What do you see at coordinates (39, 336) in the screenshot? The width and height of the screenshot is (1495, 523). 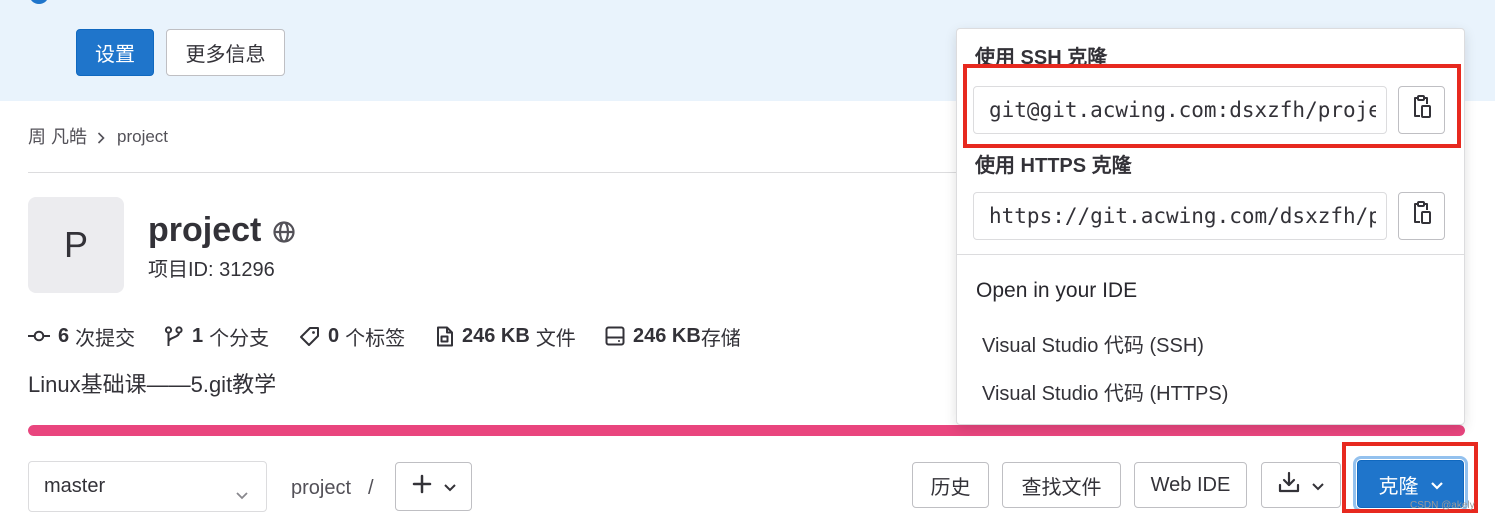 I see `commit-icon` at bounding box center [39, 336].